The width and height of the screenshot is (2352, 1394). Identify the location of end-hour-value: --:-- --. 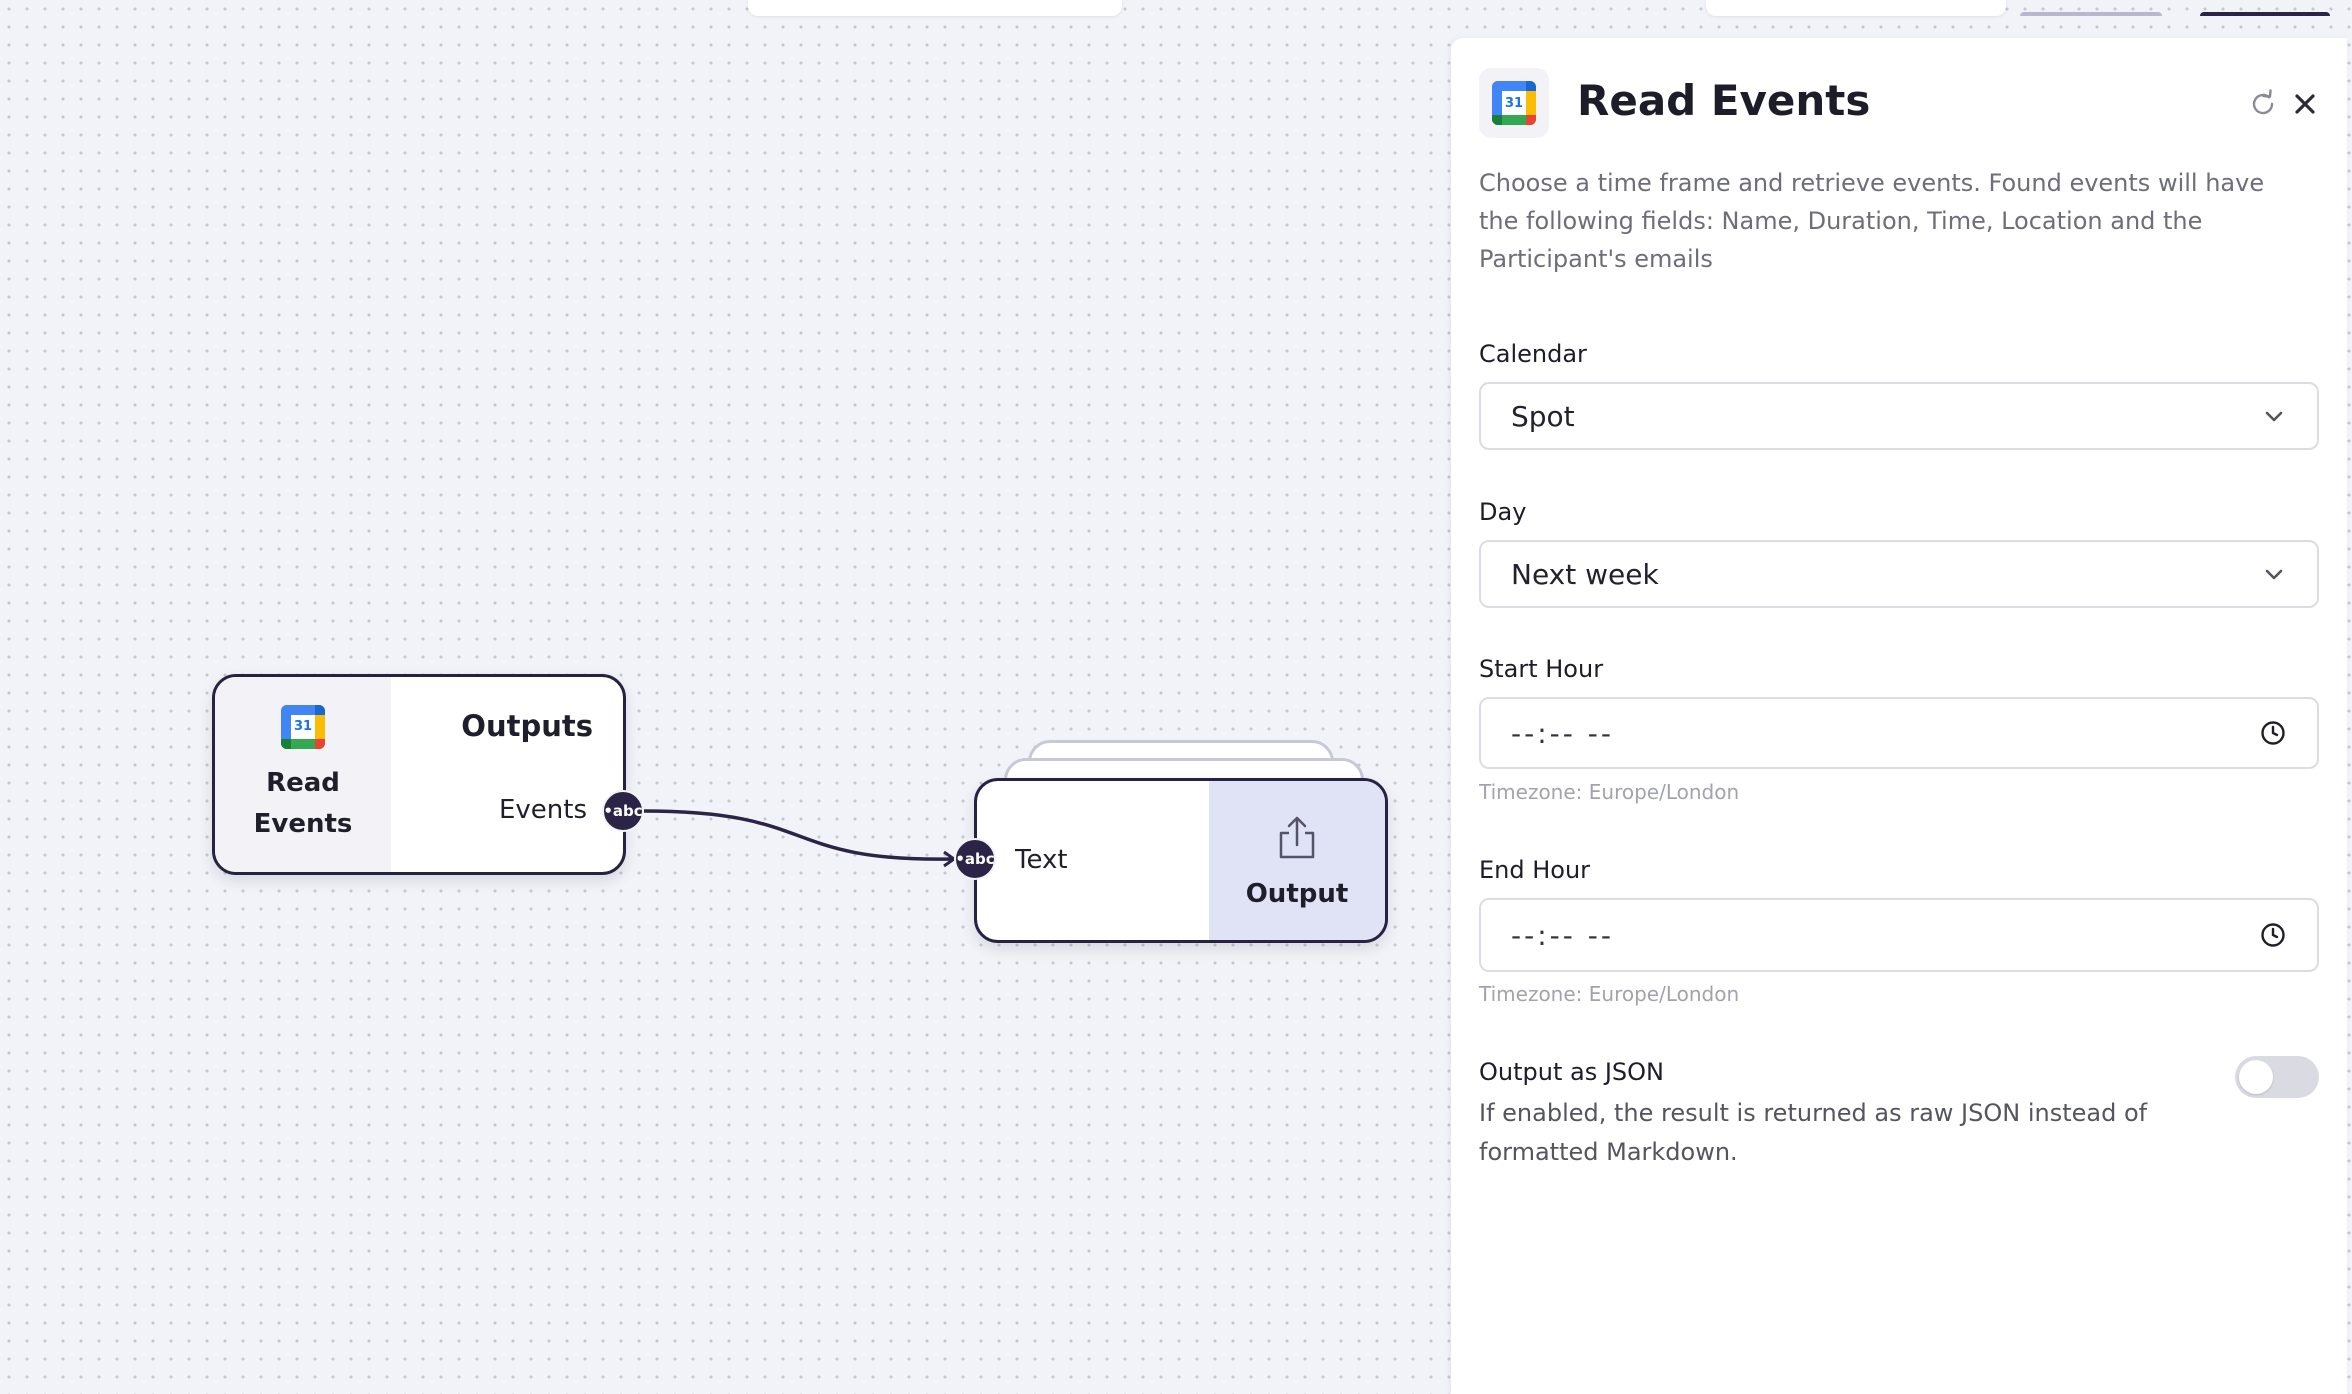
(1562, 935).